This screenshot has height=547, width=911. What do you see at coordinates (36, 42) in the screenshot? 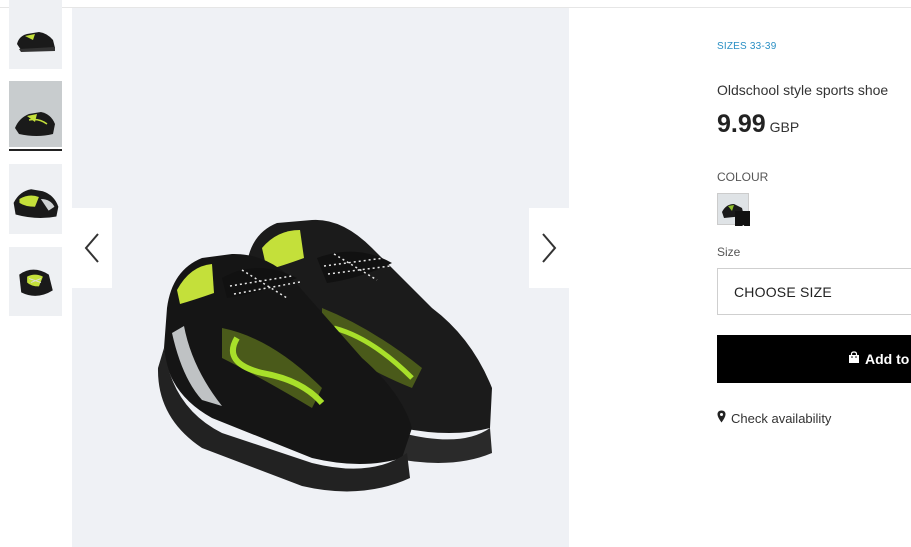
I see `shoe-thumbnail-side-view-icon` at bounding box center [36, 42].